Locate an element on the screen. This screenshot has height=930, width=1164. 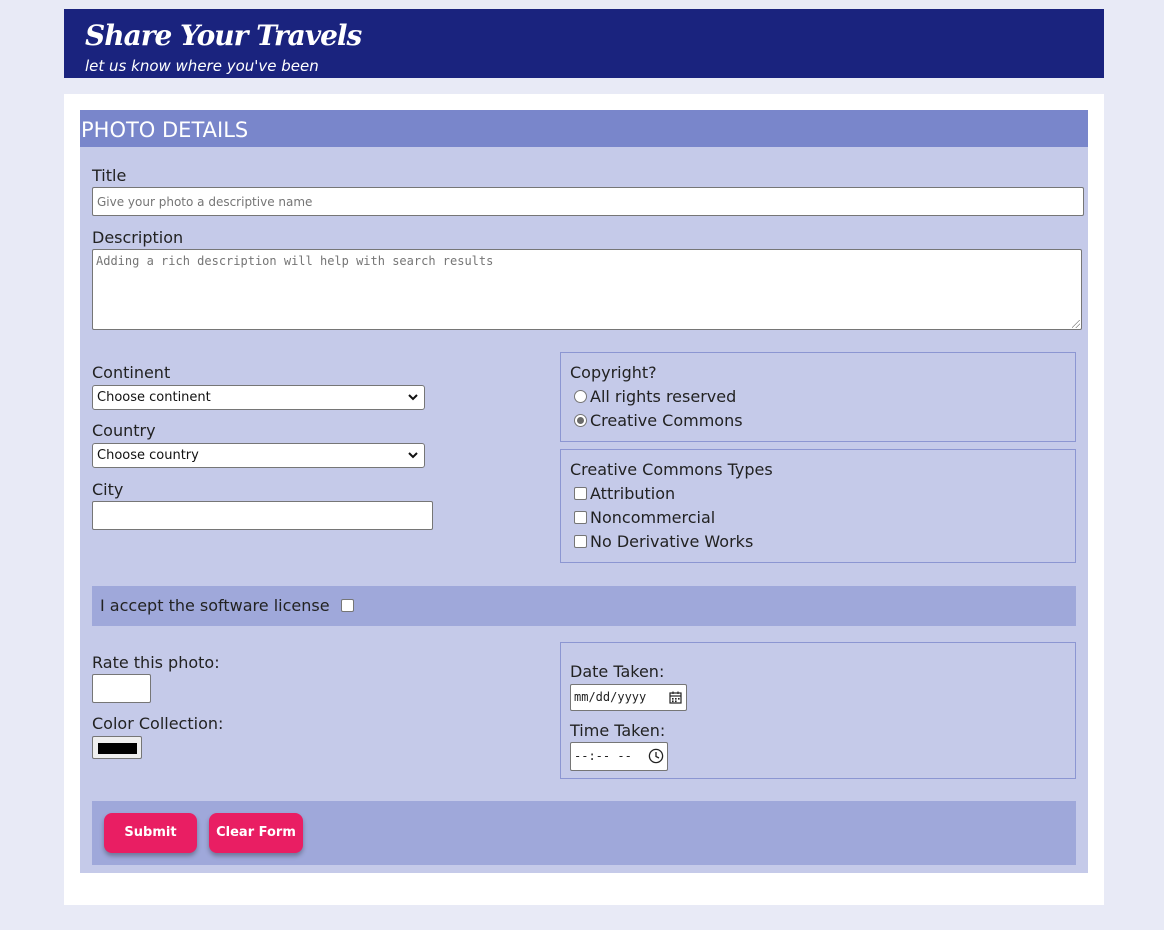
title-label: Title is located at coordinates (109, 175).